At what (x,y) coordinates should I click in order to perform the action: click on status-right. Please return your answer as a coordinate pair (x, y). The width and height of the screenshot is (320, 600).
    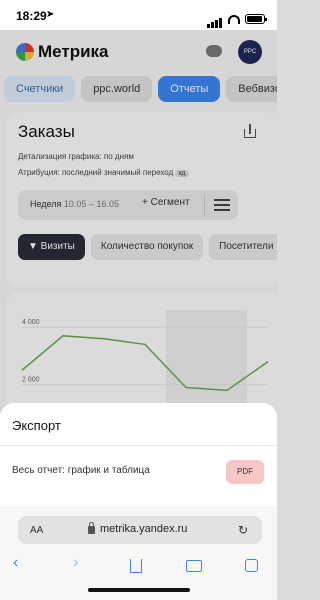
    Looking at the image, I should click on (237, 19).